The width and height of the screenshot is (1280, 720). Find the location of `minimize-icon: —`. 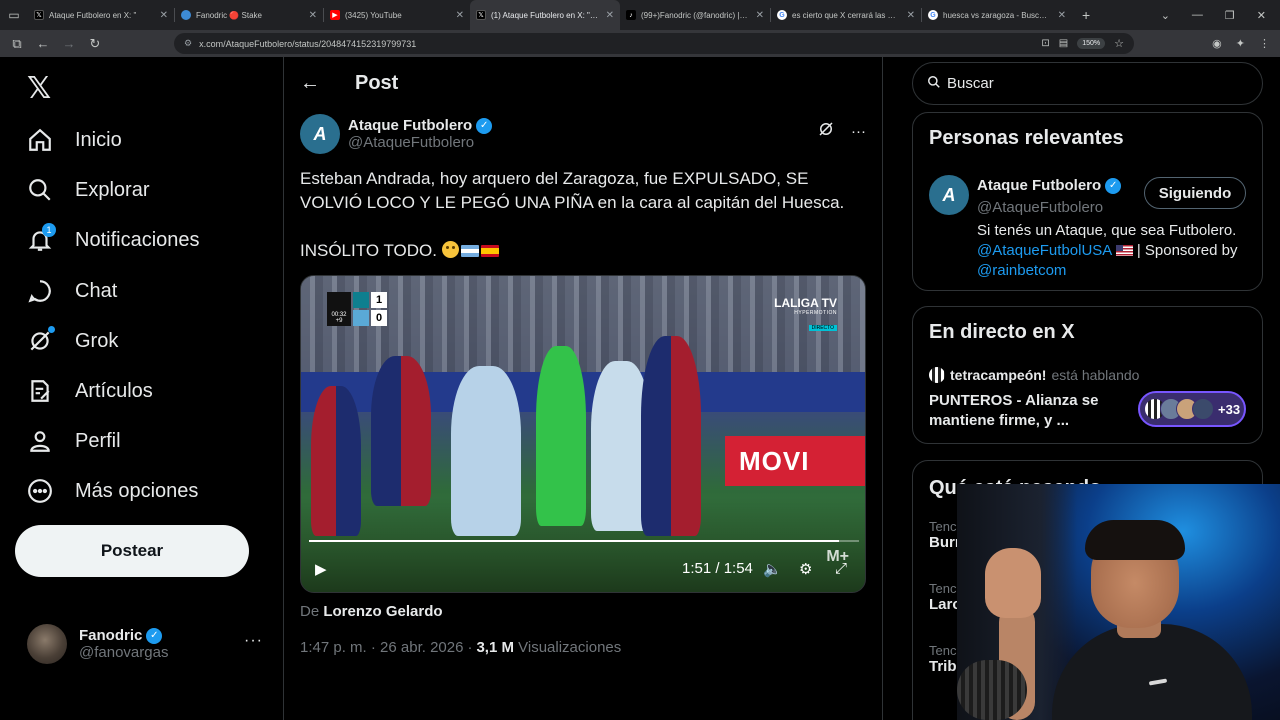

minimize-icon: — is located at coordinates (1197, 15).